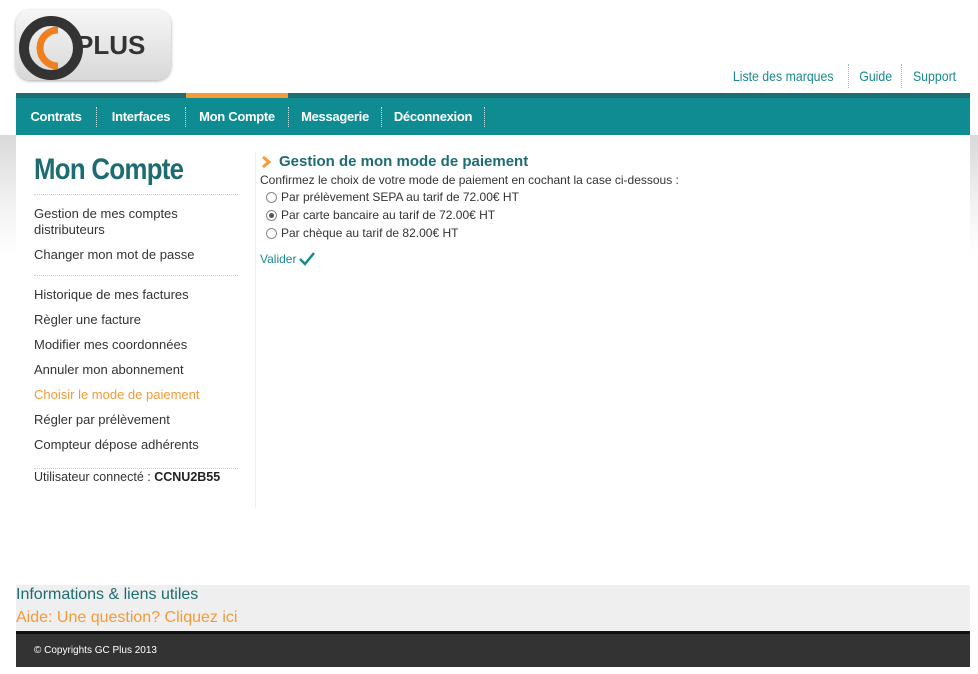  What do you see at coordinates (610, 215) in the screenshot?
I see `option-card: Par carte bancaire au tarif de 72.00€ HT` at bounding box center [610, 215].